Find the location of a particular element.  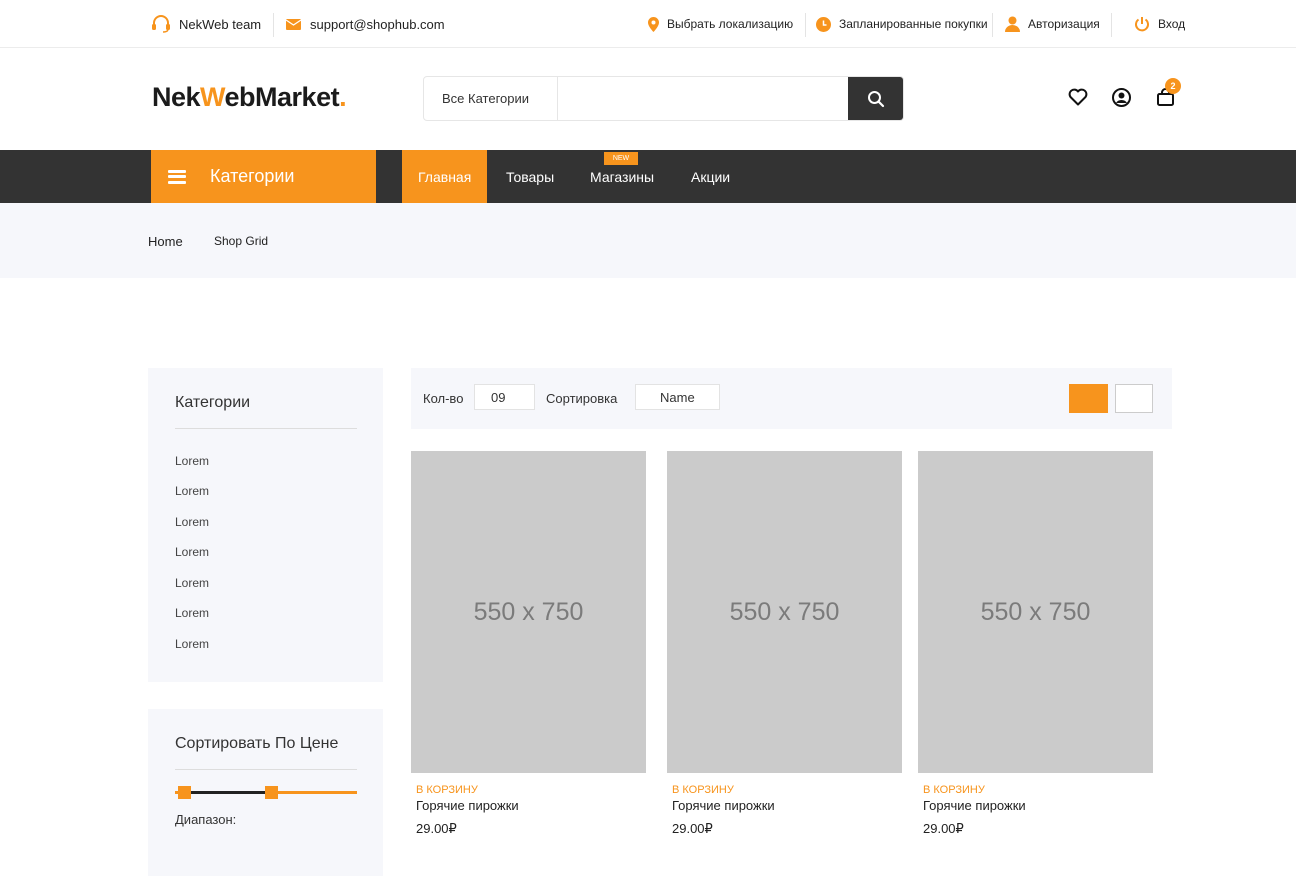

breadcrumb: Home Shop Grid is located at coordinates (648, 240).